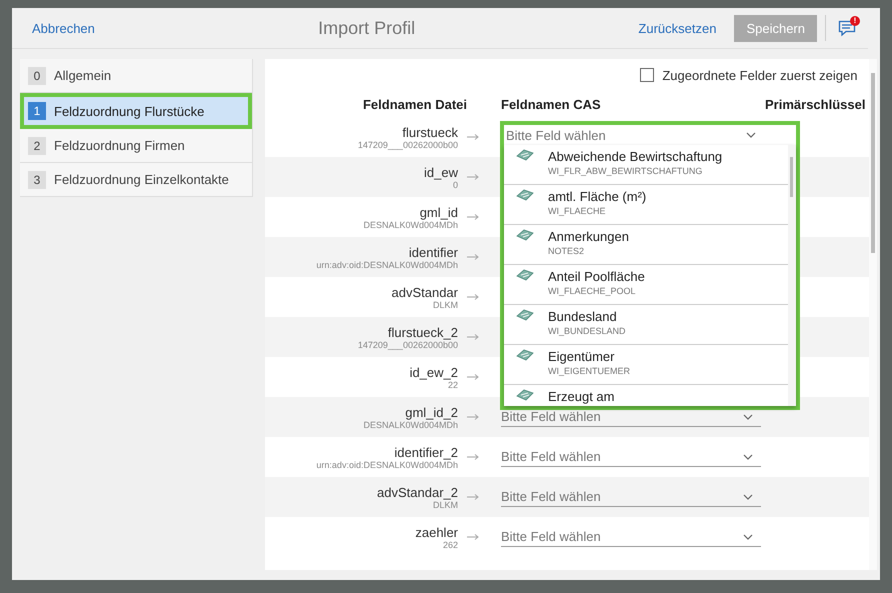 This screenshot has width=892, height=593. Describe the element at coordinates (119, 145) in the screenshot. I see `step-label: Feldzuordnung Firmen` at that location.